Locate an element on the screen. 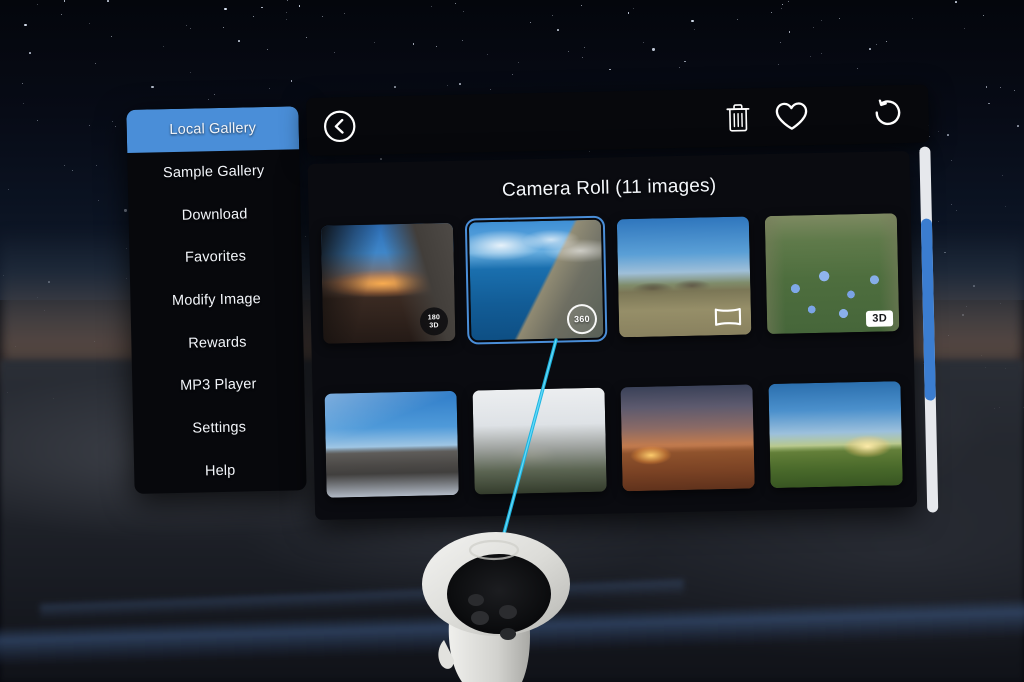  thumb-foggy-cliff is located at coordinates (539, 441).